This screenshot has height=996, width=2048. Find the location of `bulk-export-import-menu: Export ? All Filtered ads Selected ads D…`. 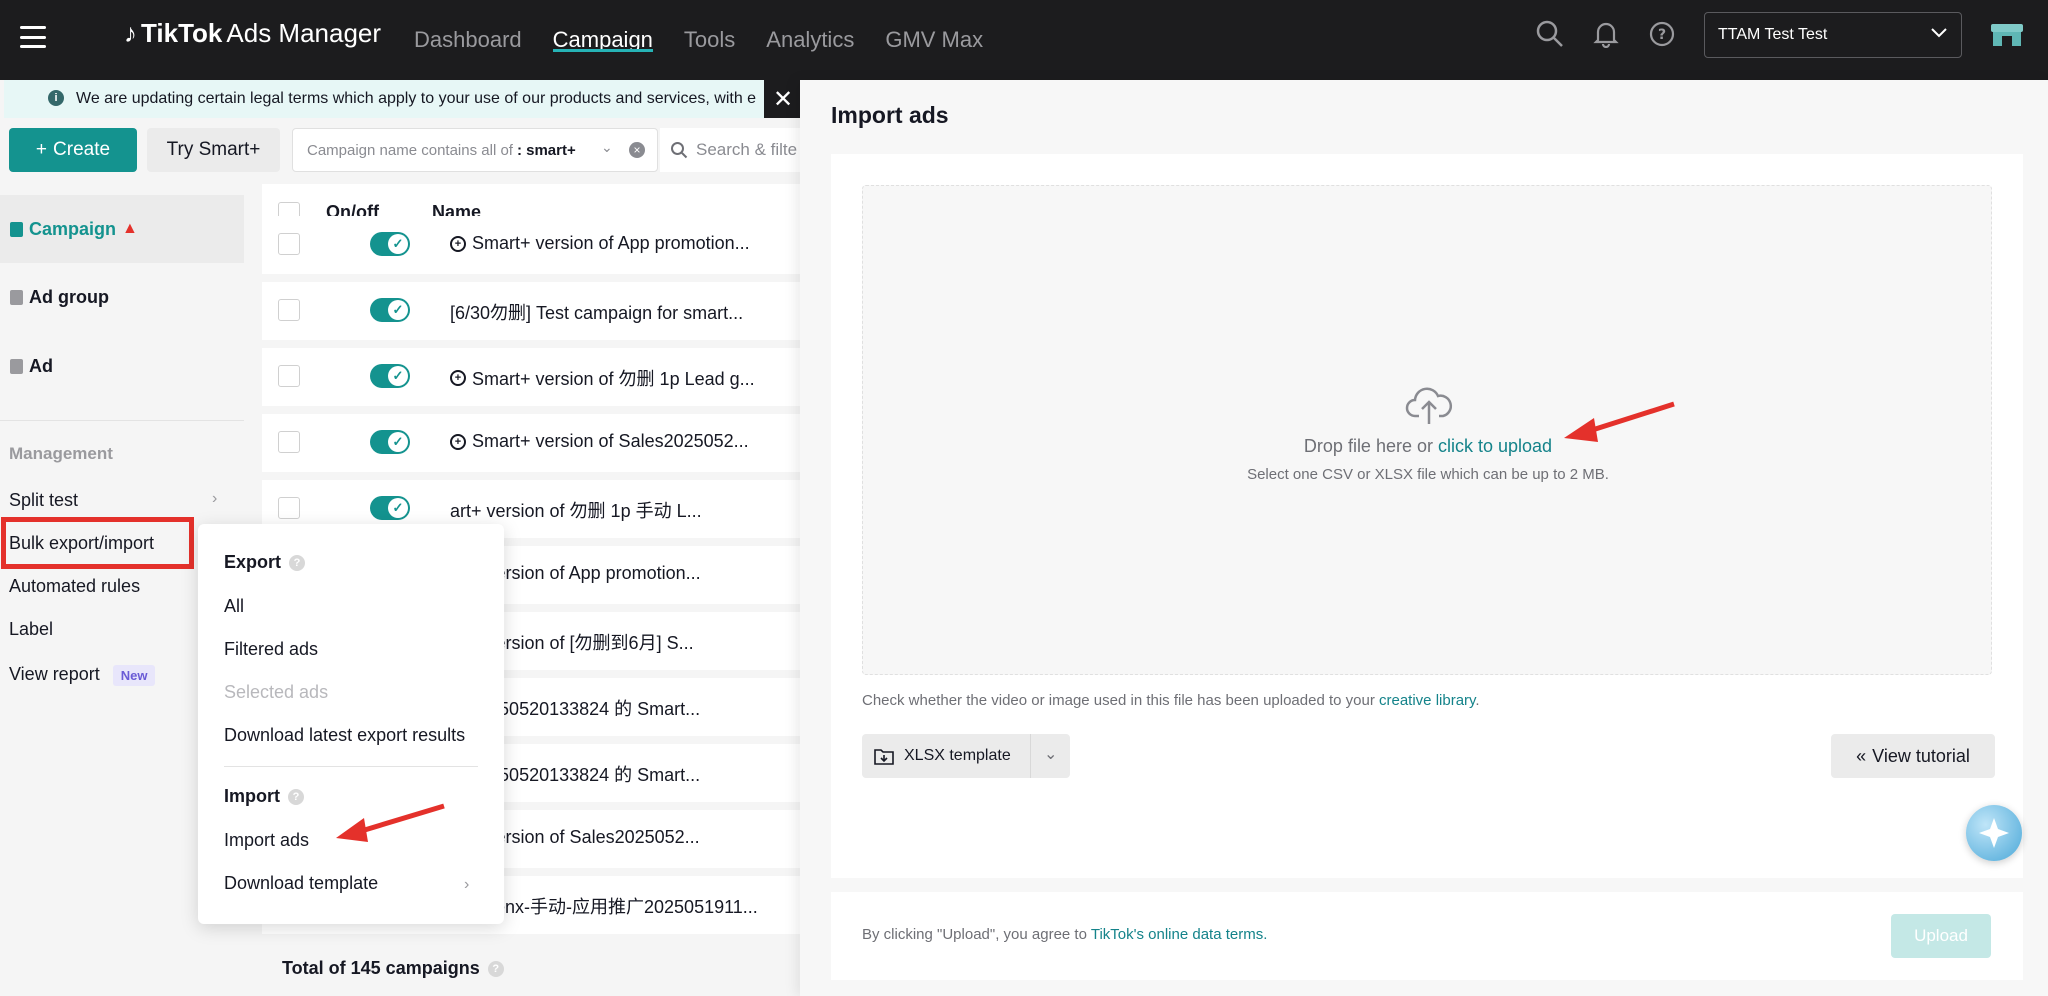

bulk-export-import-menu: Export ? All Filtered ads Selected ads D… is located at coordinates (351, 724).